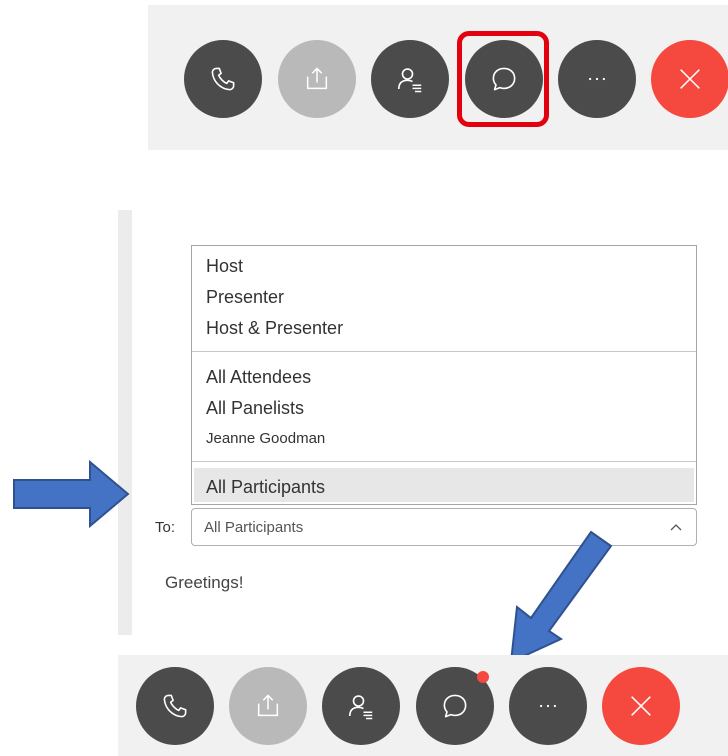  I want to click on dropdown-option-all-attendees: All Attendees, so click(258, 377).